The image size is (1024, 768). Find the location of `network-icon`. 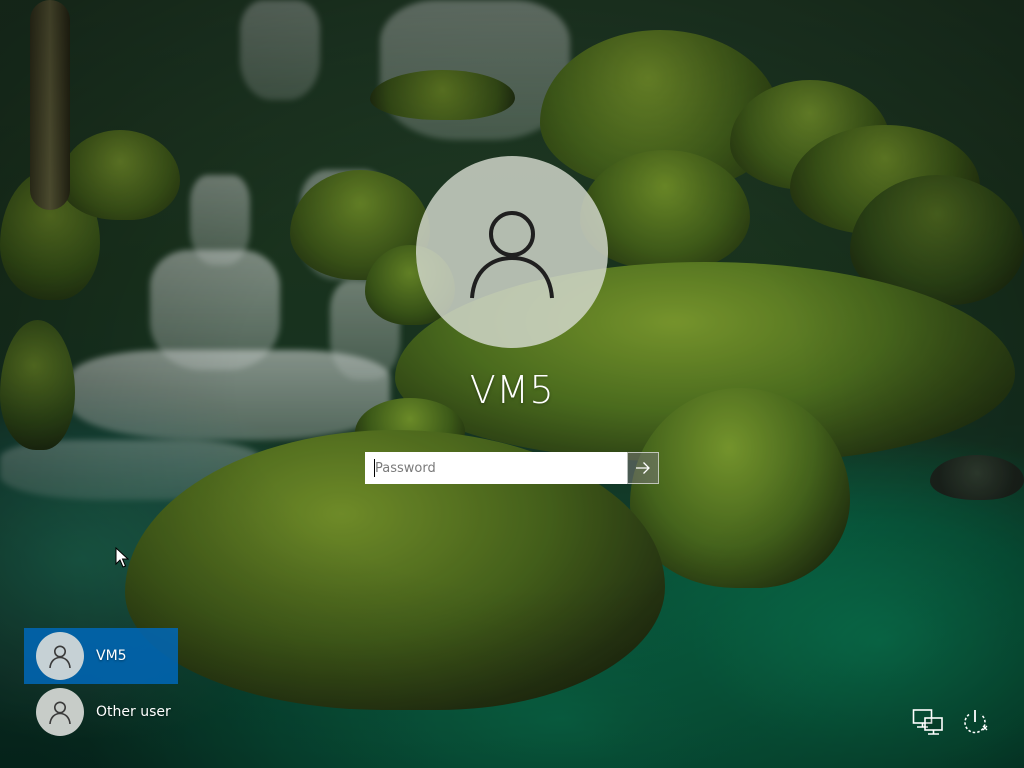

network-icon is located at coordinates (927, 722).